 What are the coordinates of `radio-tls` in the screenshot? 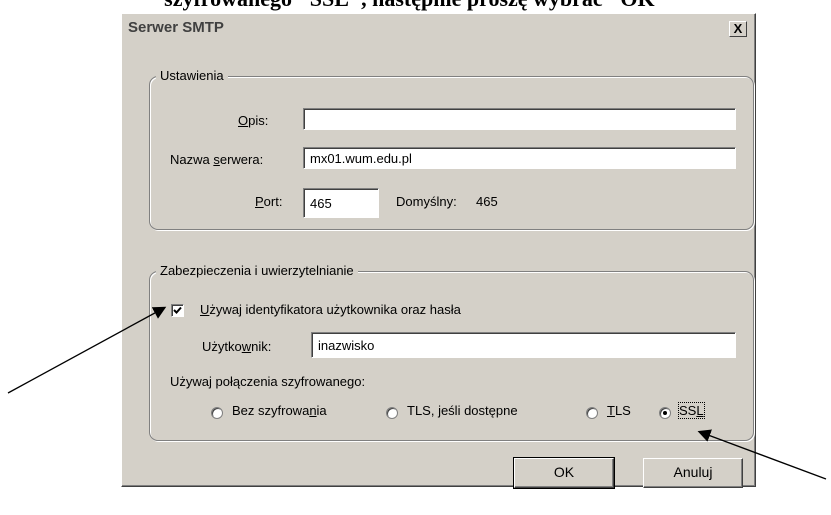 It's located at (592, 413).